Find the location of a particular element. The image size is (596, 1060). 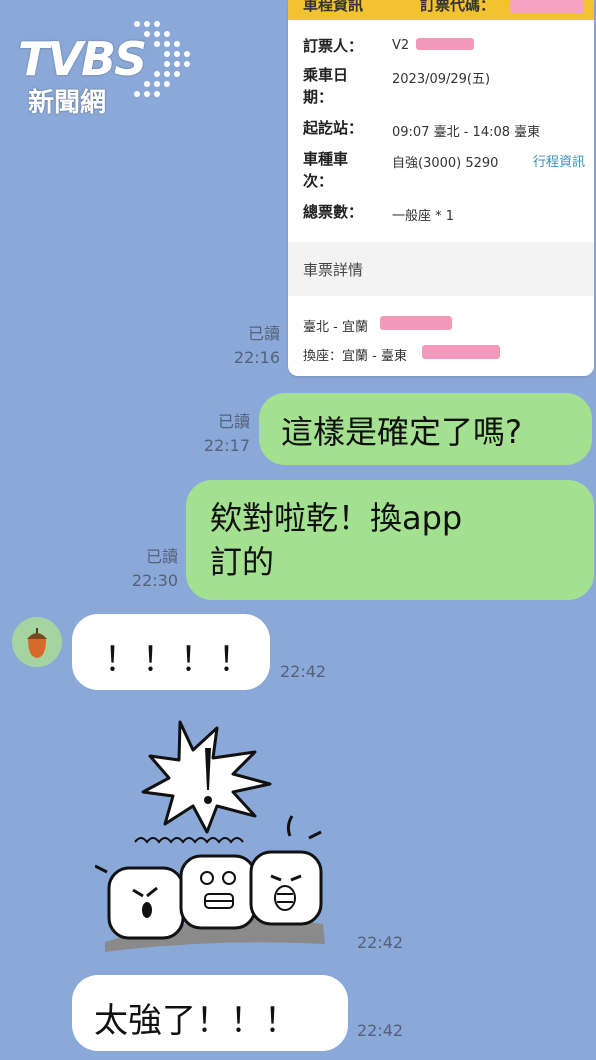

message-text: 太強了！！！ is located at coordinates (196, 1021).